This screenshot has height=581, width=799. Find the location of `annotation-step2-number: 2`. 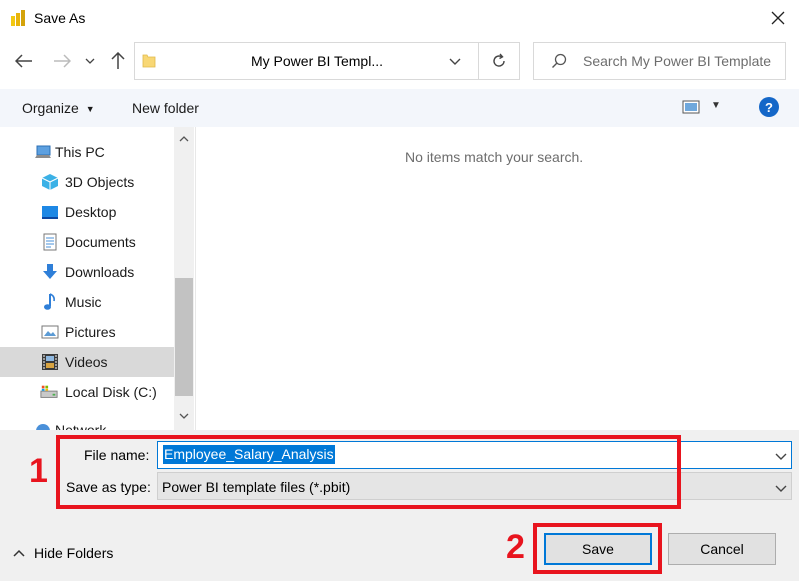

annotation-step2-number: 2 is located at coordinates (515, 547).